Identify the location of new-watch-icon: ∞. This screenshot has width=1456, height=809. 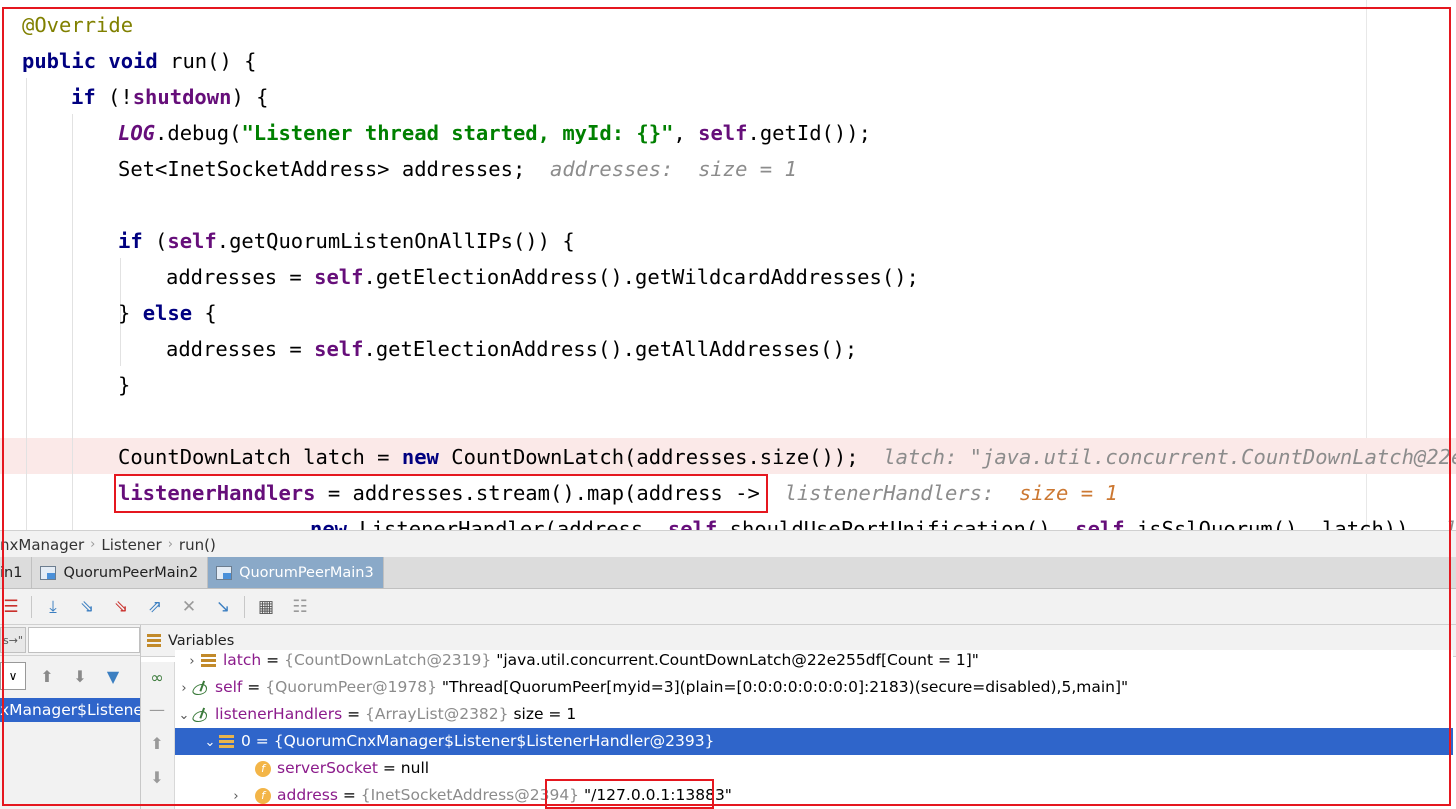
(157, 677).